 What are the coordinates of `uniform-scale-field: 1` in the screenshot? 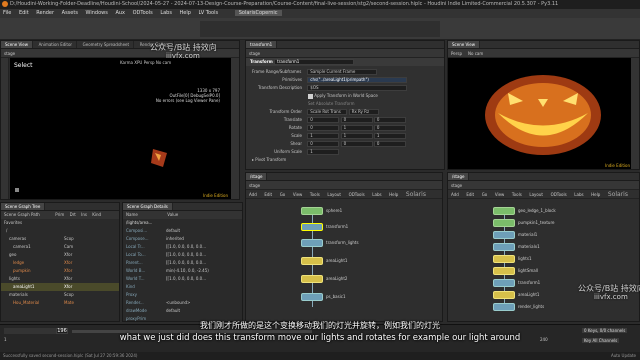 It's located at (323, 152).